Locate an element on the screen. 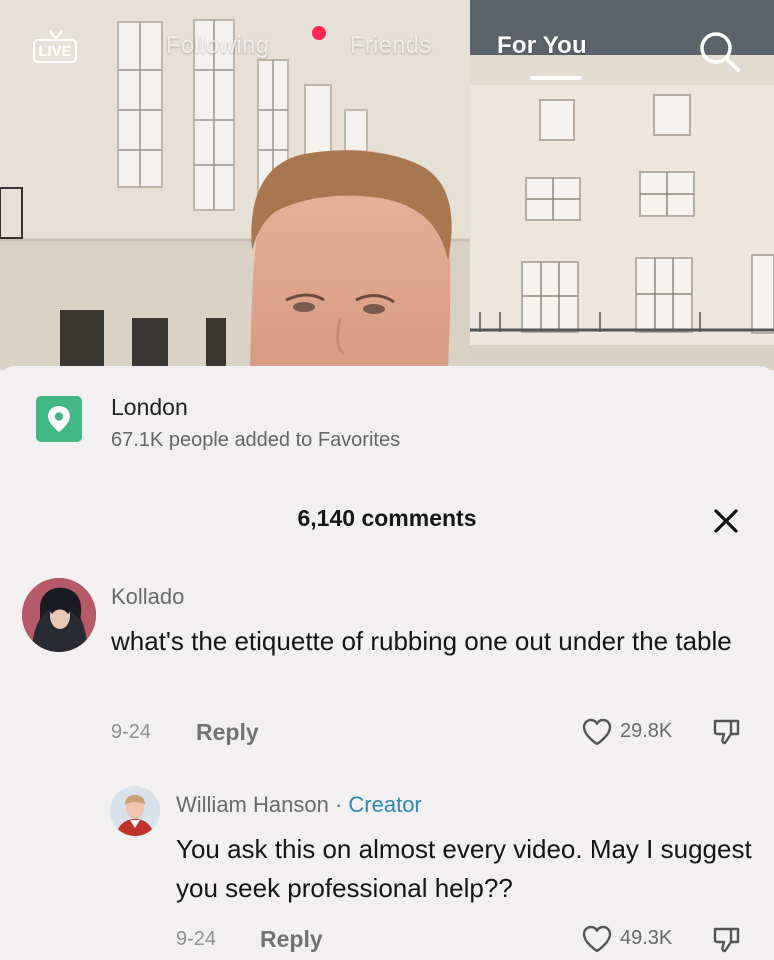 The height and width of the screenshot is (960, 774). creator-badge: Creator is located at coordinates (385, 804).